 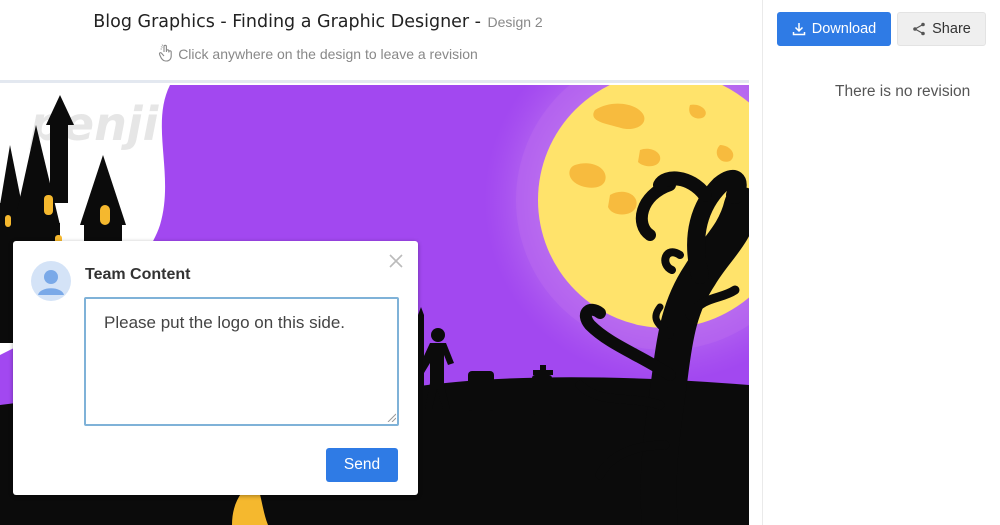 What do you see at coordinates (391, 417) in the screenshot?
I see `resize-handle` at bounding box center [391, 417].